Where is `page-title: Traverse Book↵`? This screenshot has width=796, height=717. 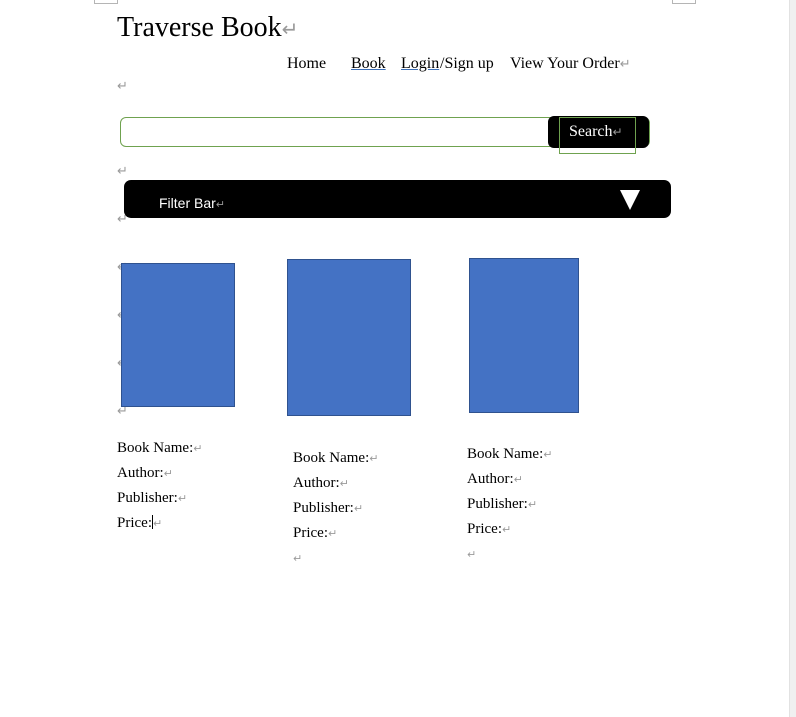 page-title: Traverse Book↵ is located at coordinates (207, 28).